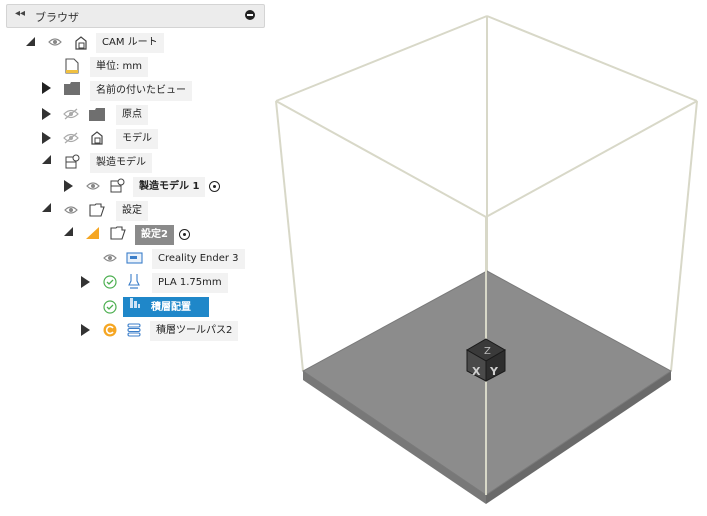 This screenshot has height=516, width=707. What do you see at coordinates (132, 115) in the screenshot?
I see `tree-node-origin: 原点` at bounding box center [132, 115].